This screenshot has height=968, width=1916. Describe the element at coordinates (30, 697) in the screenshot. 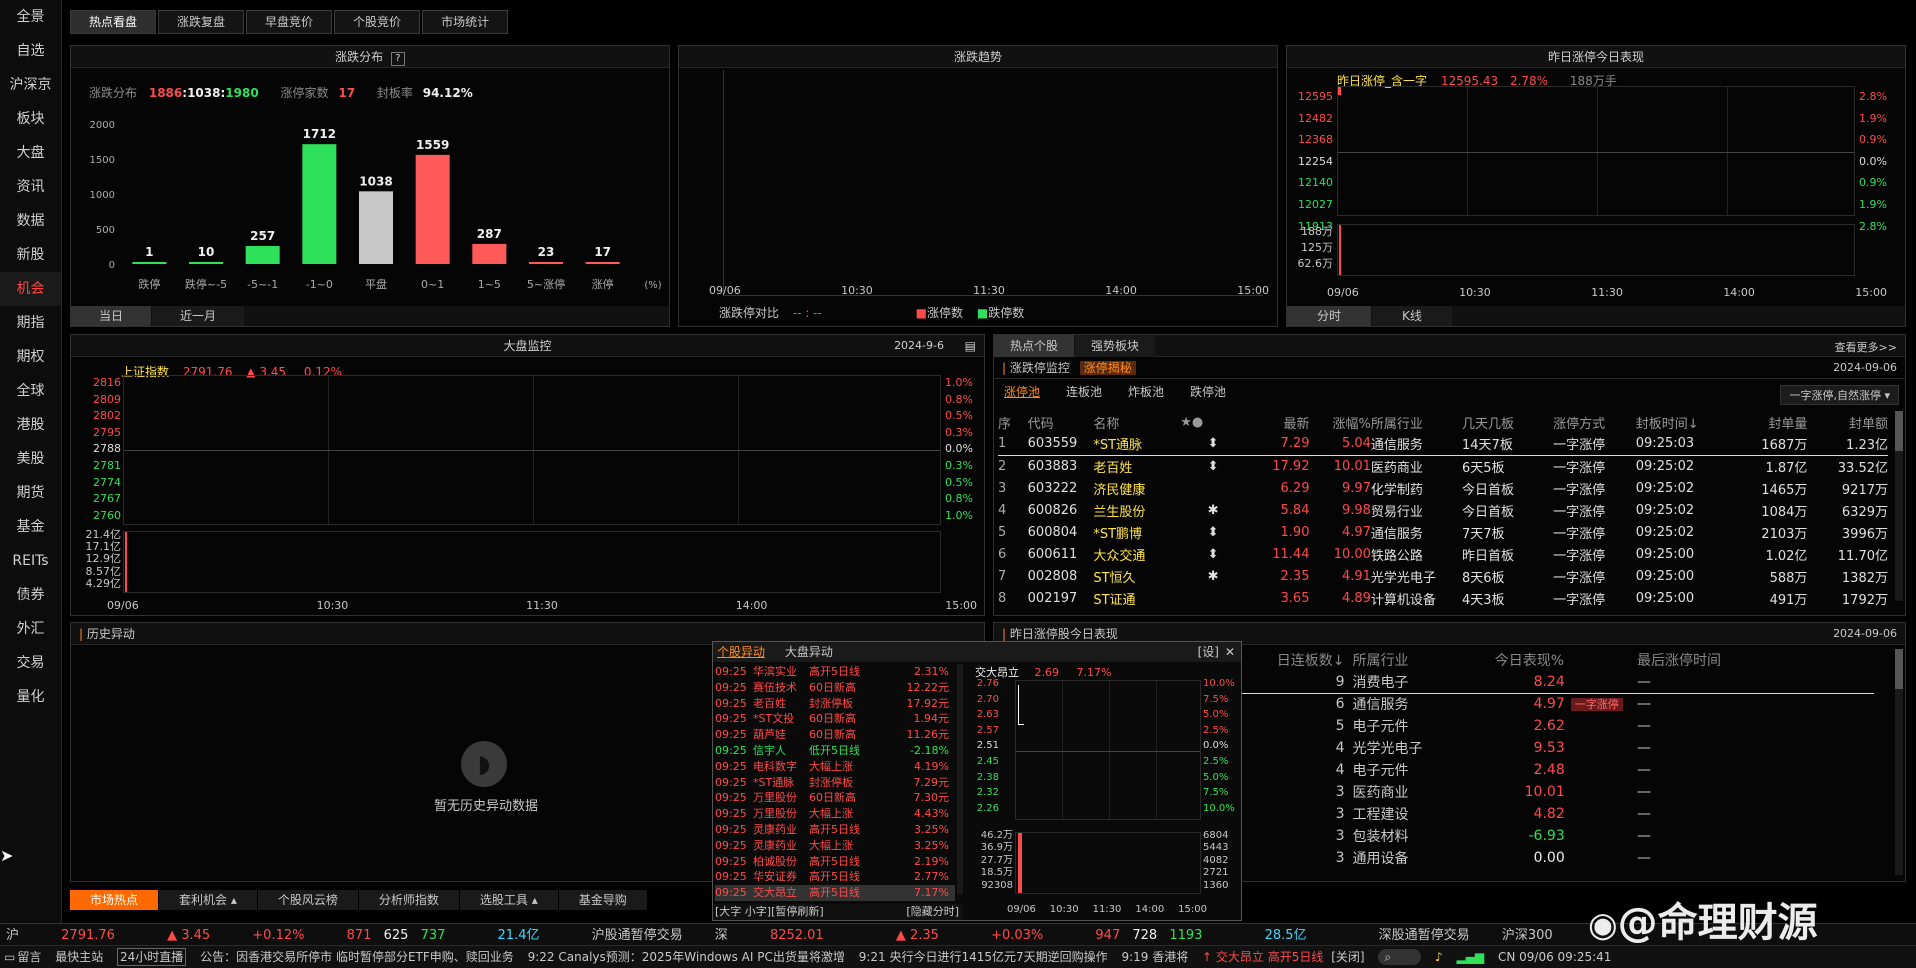

I see `sidebar-item: 量化` at that location.